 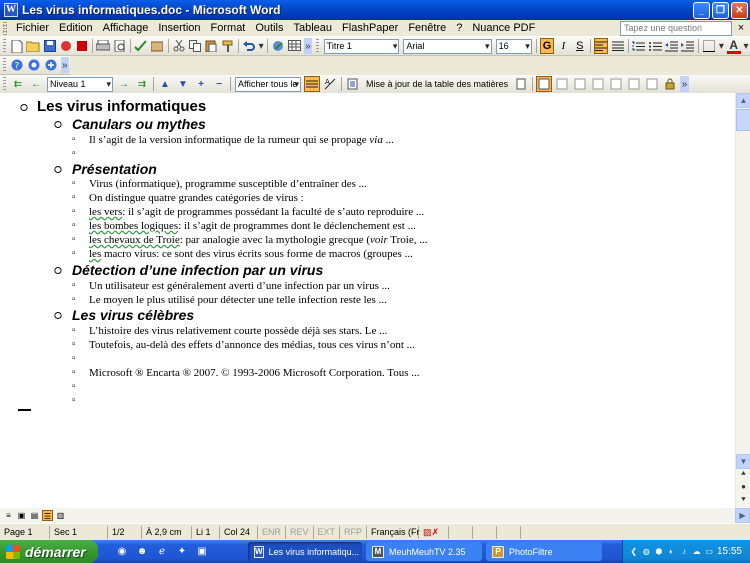 What do you see at coordinates (743, 100) in the screenshot?
I see `scroll-up-icon: ▲` at bounding box center [743, 100].